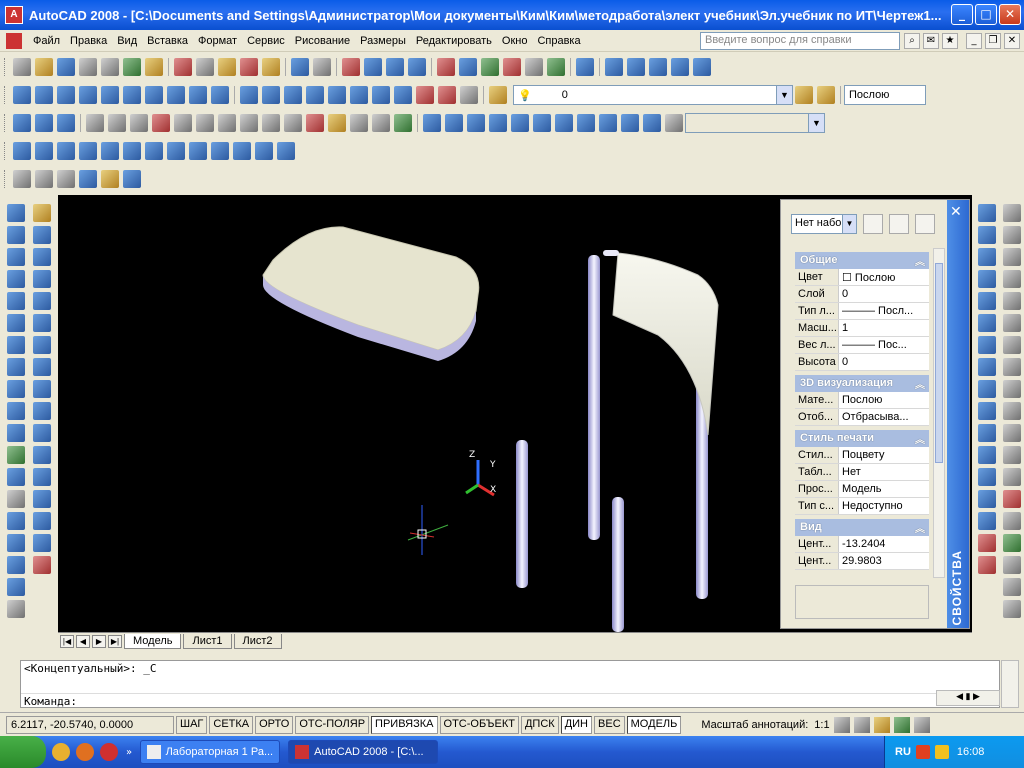 This screenshot has height=768, width=1024. What do you see at coordinates (987, 477) in the screenshot?
I see `snap-insert-icon` at bounding box center [987, 477].